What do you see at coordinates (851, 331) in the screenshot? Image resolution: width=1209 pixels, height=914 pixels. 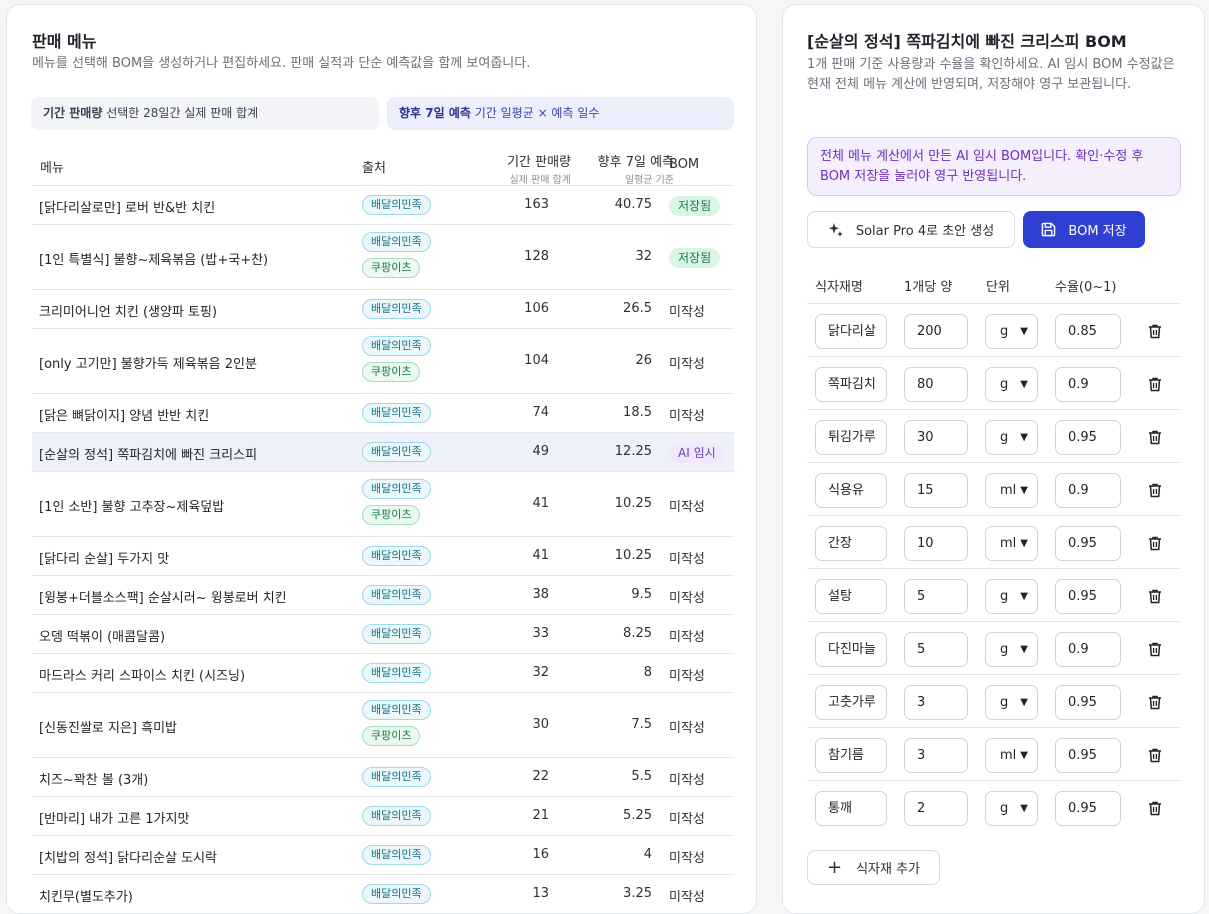 I see `ingredient-name-input: 닭다리살` at bounding box center [851, 331].